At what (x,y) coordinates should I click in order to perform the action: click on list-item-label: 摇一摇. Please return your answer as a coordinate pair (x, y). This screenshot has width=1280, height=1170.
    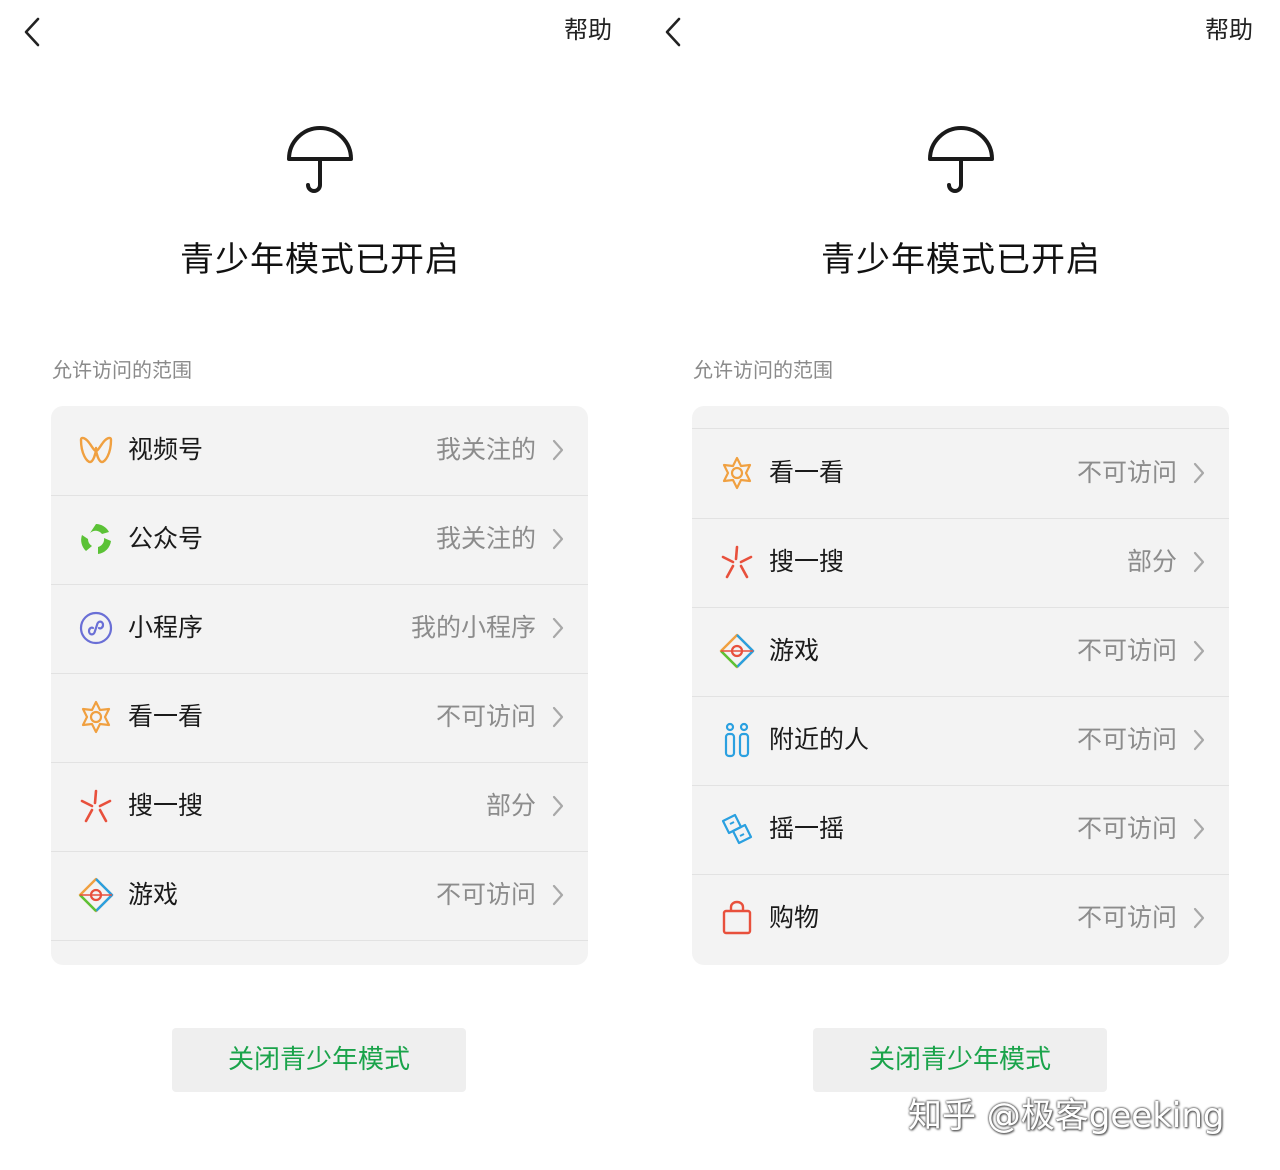
    Looking at the image, I should click on (807, 828).